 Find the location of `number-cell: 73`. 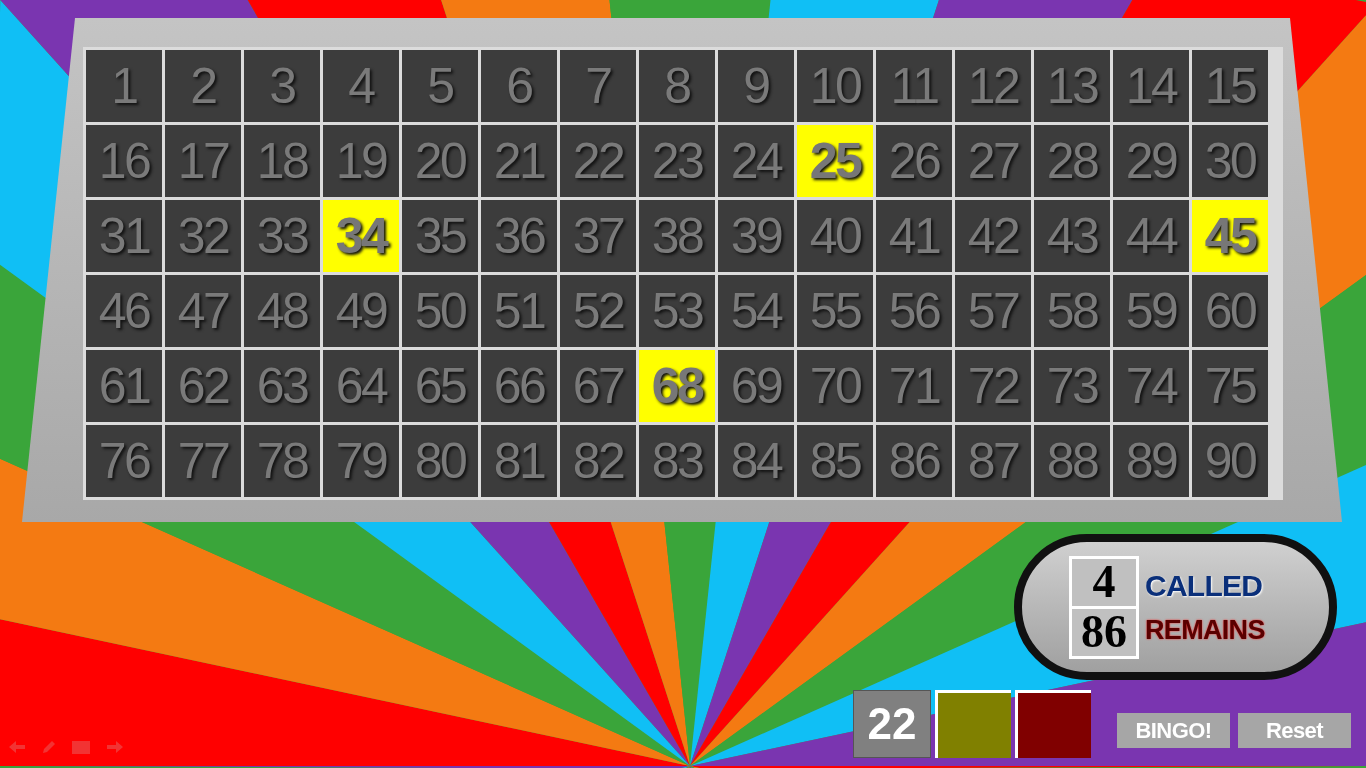

number-cell: 73 is located at coordinates (1072, 386).